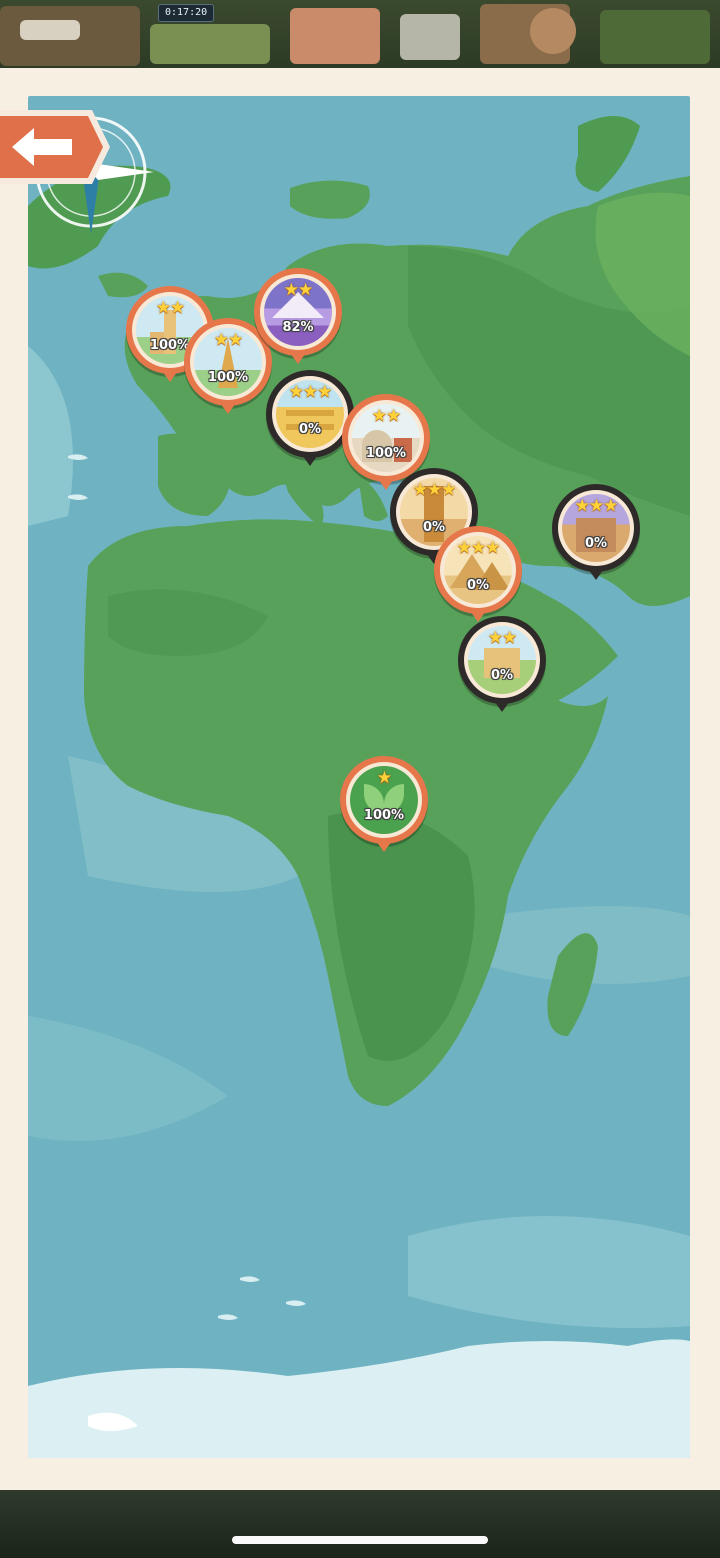  What do you see at coordinates (502, 664) in the screenshot?
I see `map-pin-desert: ★★ 0%` at bounding box center [502, 664].